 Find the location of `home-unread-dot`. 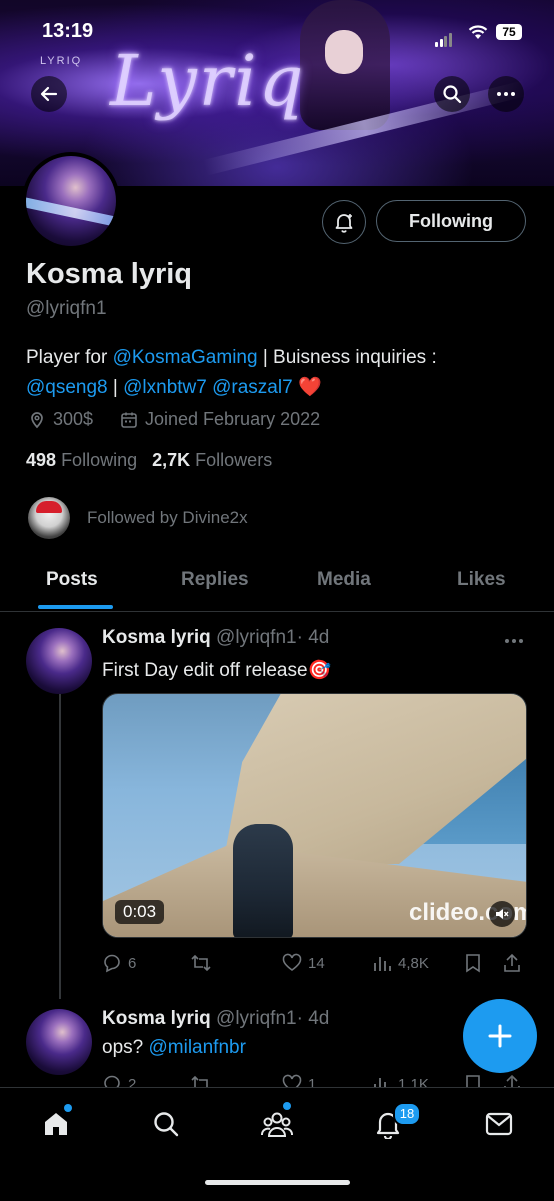

home-unread-dot is located at coordinates (68, 1108).